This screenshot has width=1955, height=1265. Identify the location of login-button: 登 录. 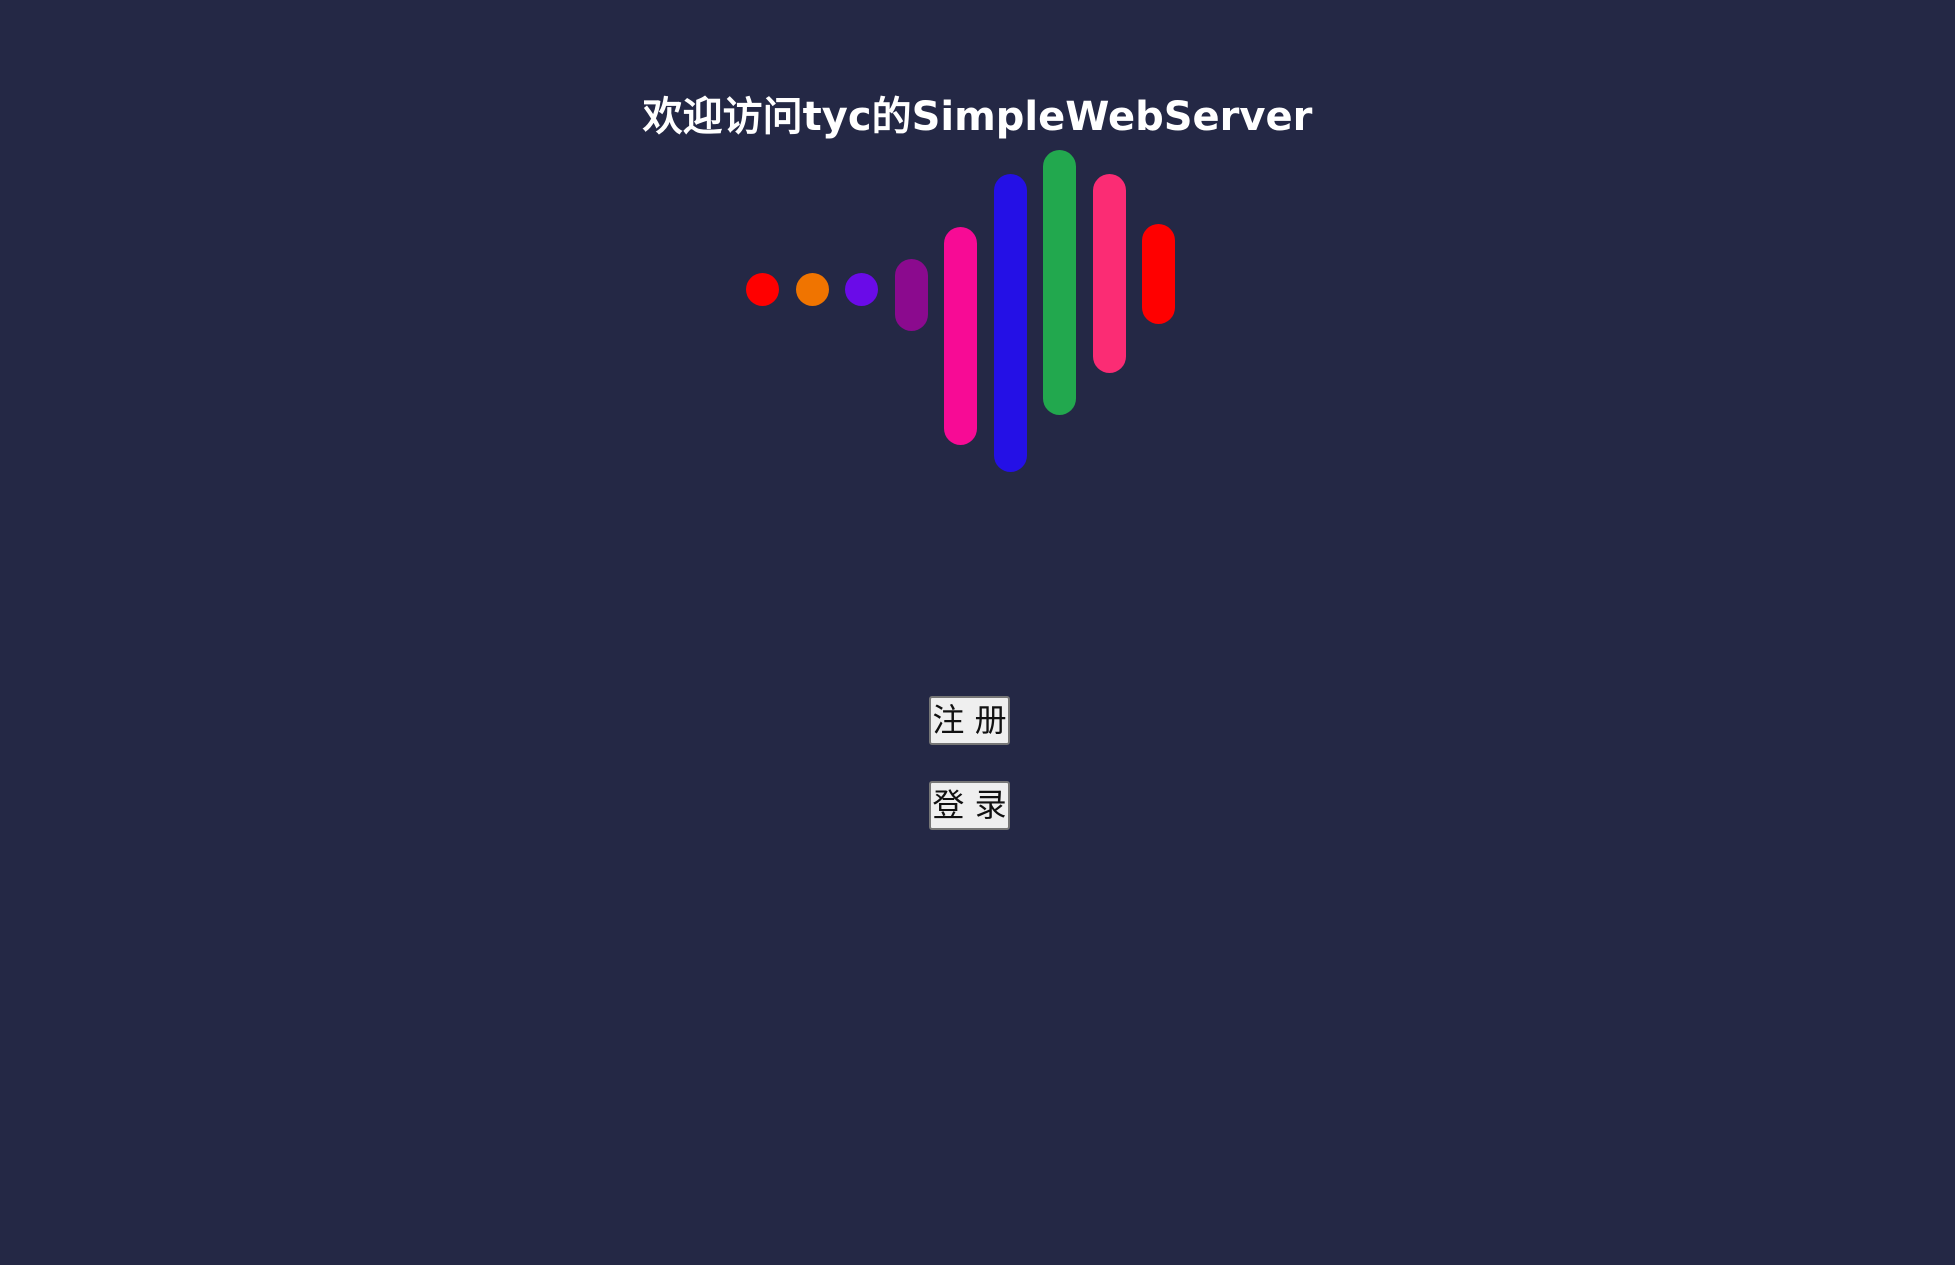
(969, 805).